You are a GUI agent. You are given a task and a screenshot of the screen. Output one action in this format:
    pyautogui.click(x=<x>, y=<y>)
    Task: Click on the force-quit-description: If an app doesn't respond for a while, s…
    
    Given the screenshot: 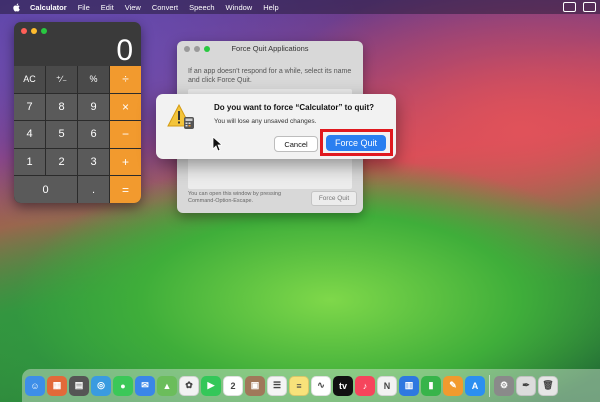 What is the action you would take?
    pyautogui.click(x=270, y=76)
    